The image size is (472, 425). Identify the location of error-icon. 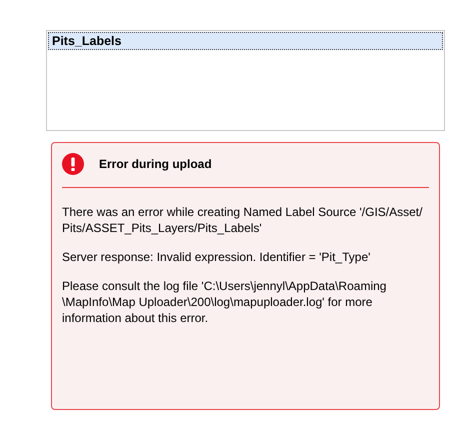
(73, 164).